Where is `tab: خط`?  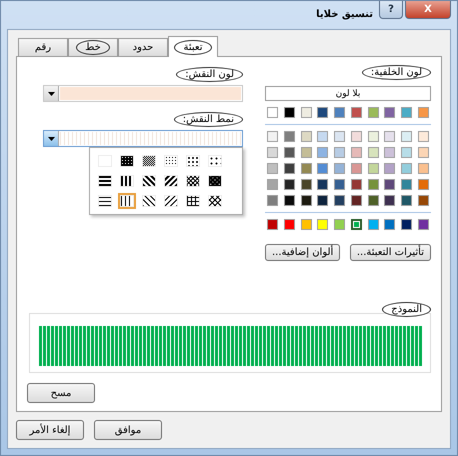 tab: خط is located at coordinates (93, 47).